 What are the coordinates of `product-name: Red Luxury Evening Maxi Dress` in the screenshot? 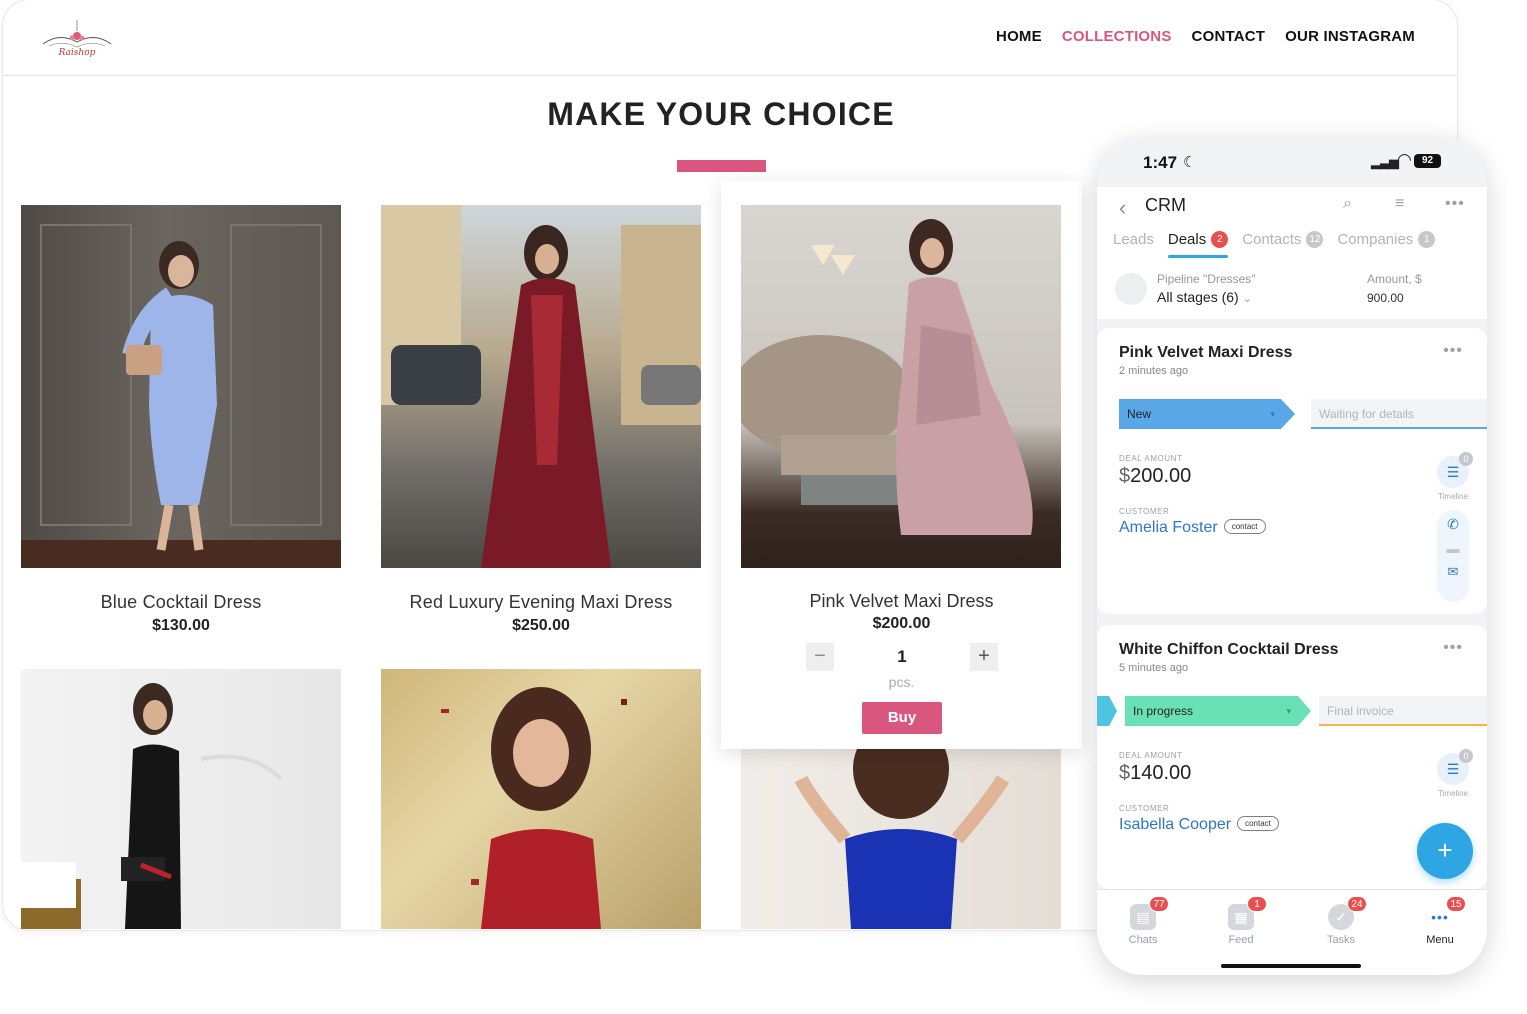 It's located at (541, 602).